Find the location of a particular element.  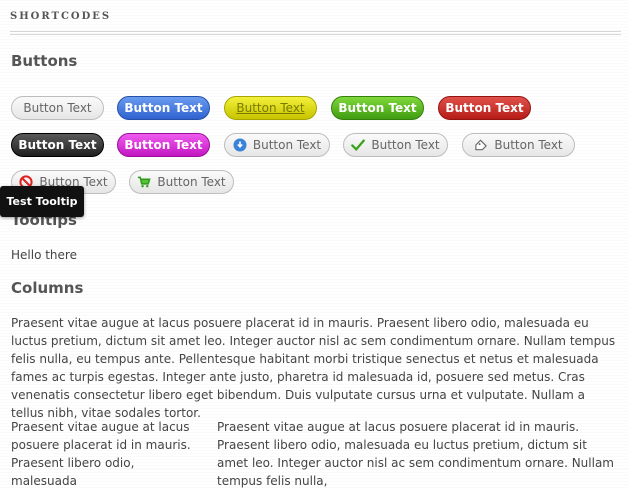

button-tag: Button Text is located at coordinates (518, 145).